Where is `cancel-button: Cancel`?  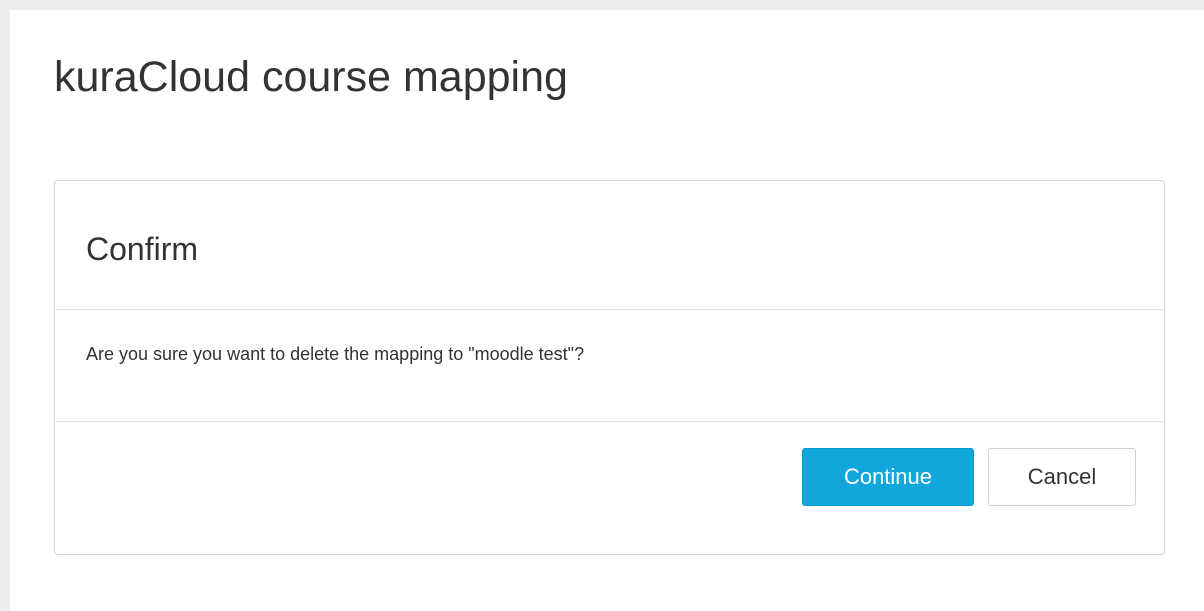 cancel-button: Cancel is located at coordinates (1062, 477).